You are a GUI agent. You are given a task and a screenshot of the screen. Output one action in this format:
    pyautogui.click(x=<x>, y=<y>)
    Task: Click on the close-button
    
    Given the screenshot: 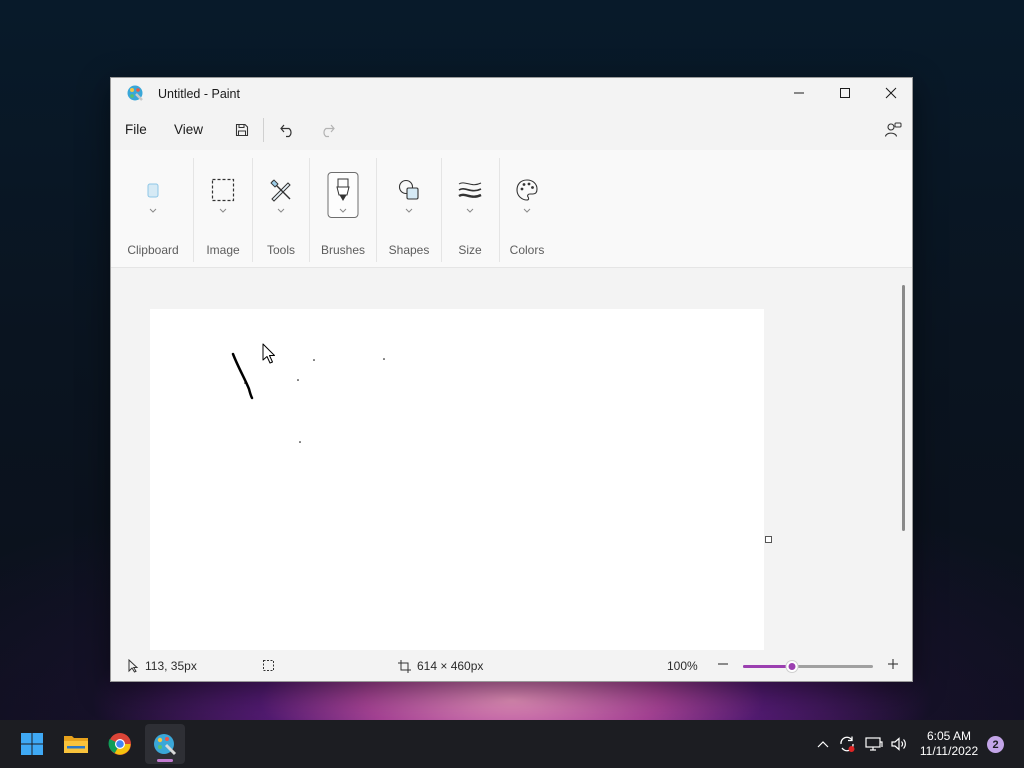 What is the action you would take?
    pyautogui.click(x=891, y=93)
    